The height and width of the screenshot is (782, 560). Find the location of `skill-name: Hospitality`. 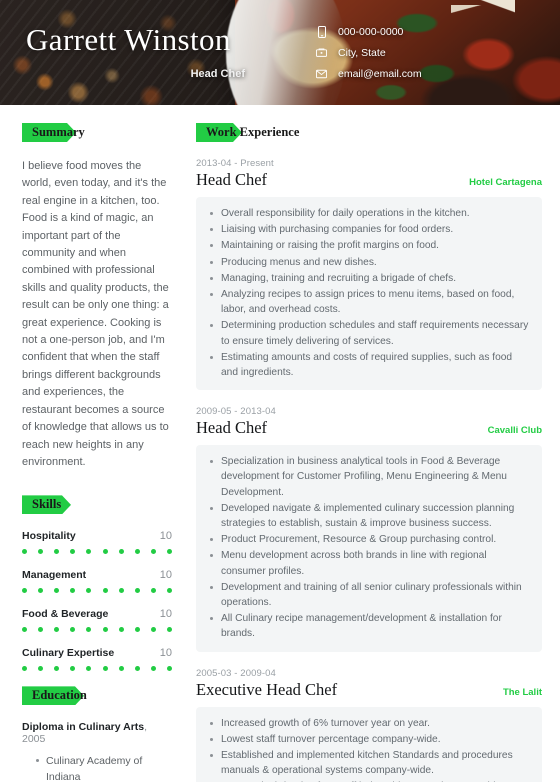

skill-name: Hospitality is located at coordinates (49, 536).